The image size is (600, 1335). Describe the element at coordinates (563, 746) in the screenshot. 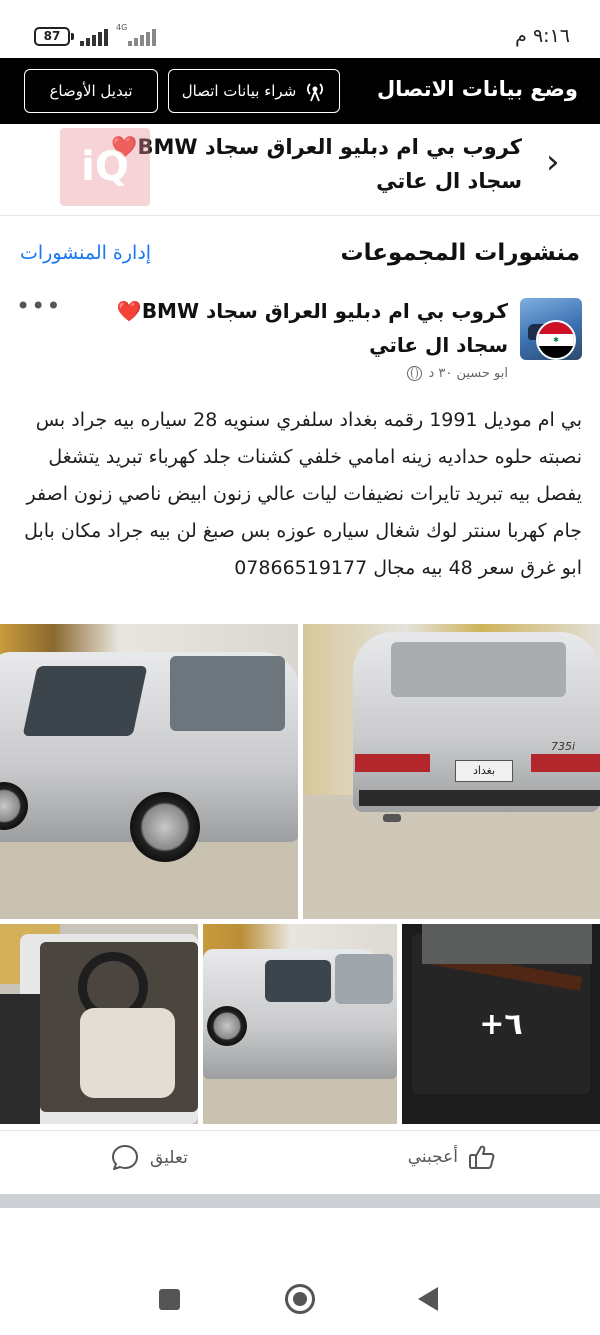

I see `model-badge: 735i` at that location.